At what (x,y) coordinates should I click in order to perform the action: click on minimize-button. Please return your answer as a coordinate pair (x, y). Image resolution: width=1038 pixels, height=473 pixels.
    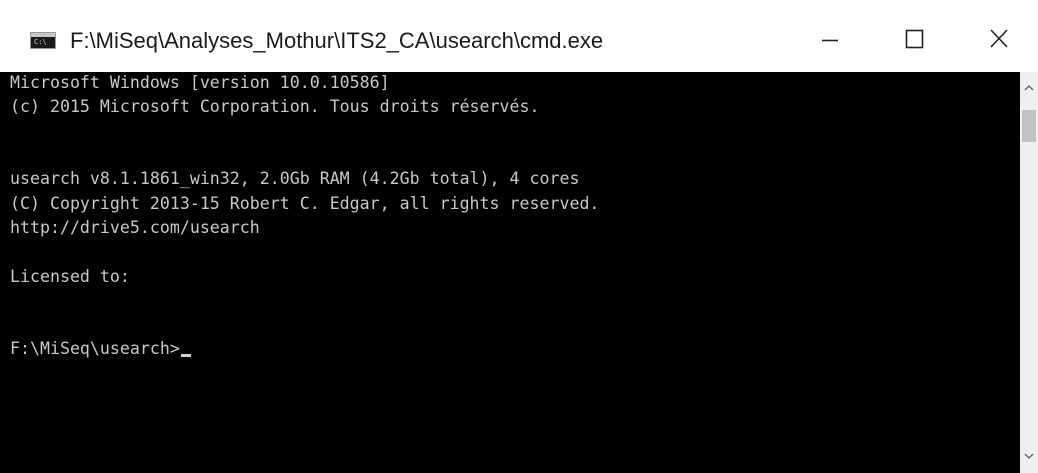
    Looking at the image, I should click on (828, 40).